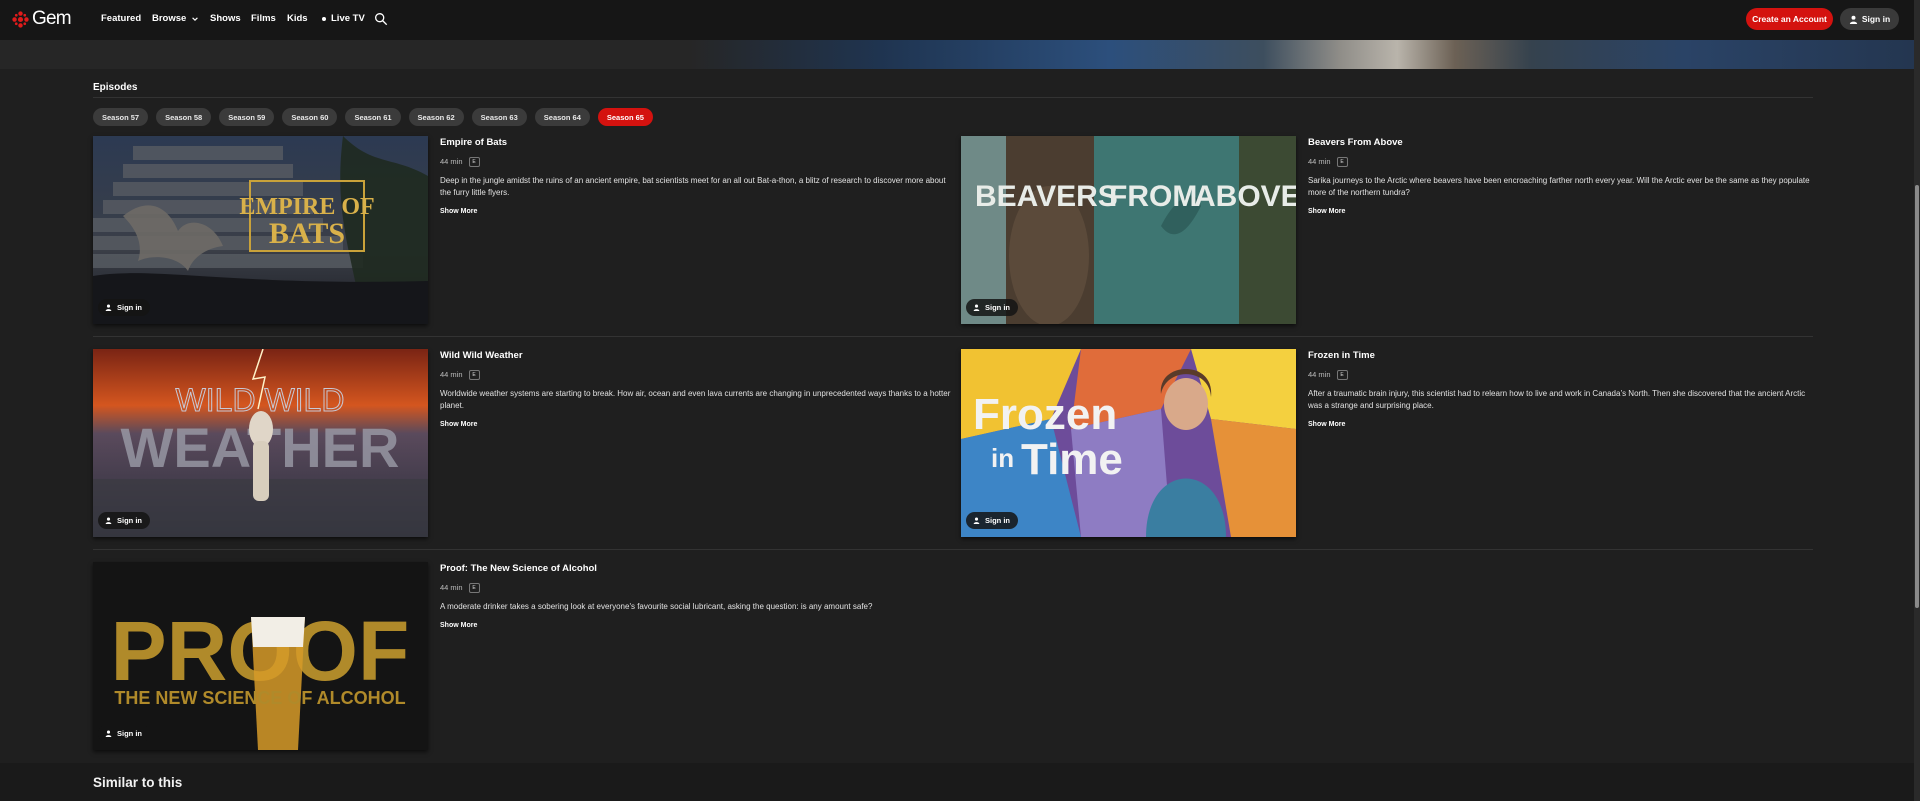  What do you see at coordinates (436, 117) in the screenshot?
I see `tab-season-62: Season 62` at bounding box center [436, 117].